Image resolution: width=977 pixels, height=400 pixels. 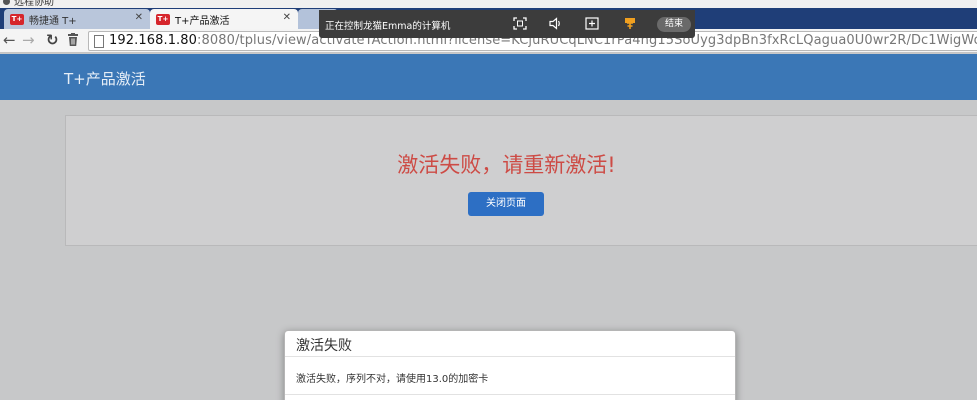 I want to click on app-header: T+产品激活, so click(x=488, y=77).